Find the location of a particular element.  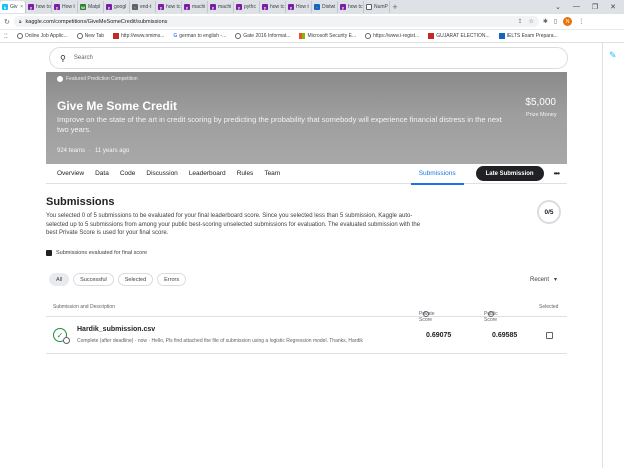

tab-team: Team is located at coordinates (272, 173).